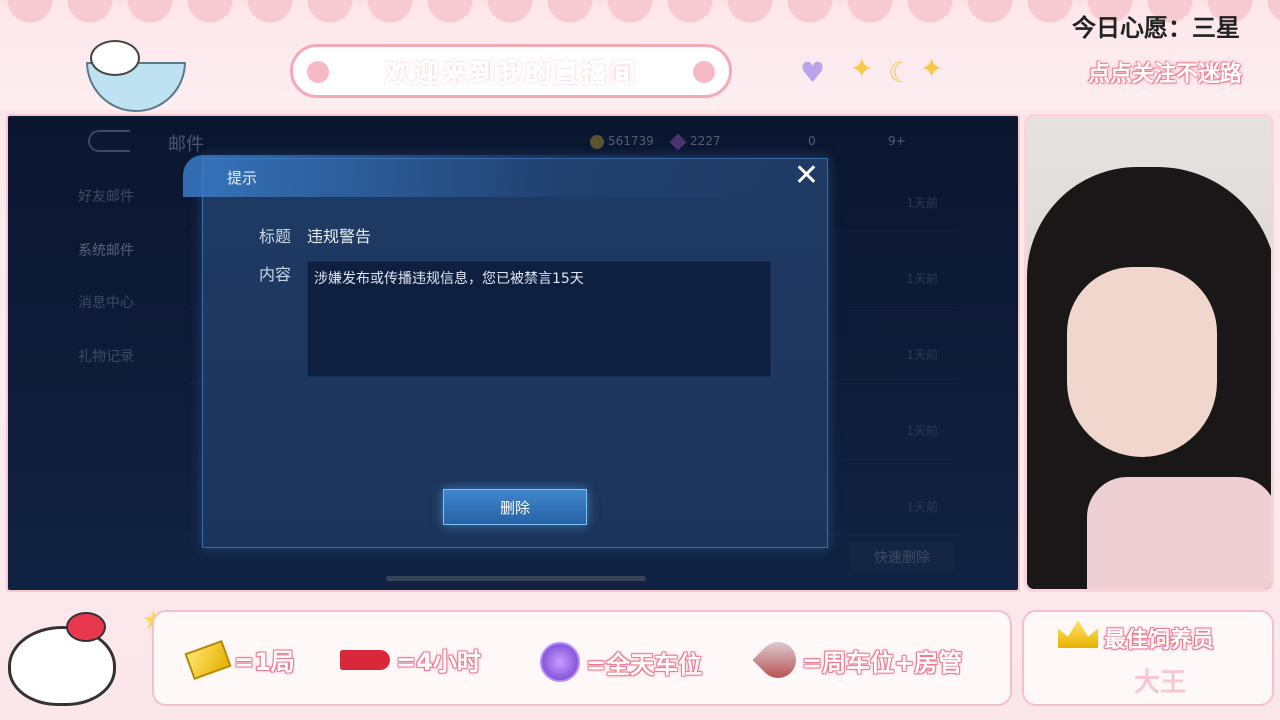 This screenshot has height=720, width=1280. I want to click on dialog-header, so click(498, 176).